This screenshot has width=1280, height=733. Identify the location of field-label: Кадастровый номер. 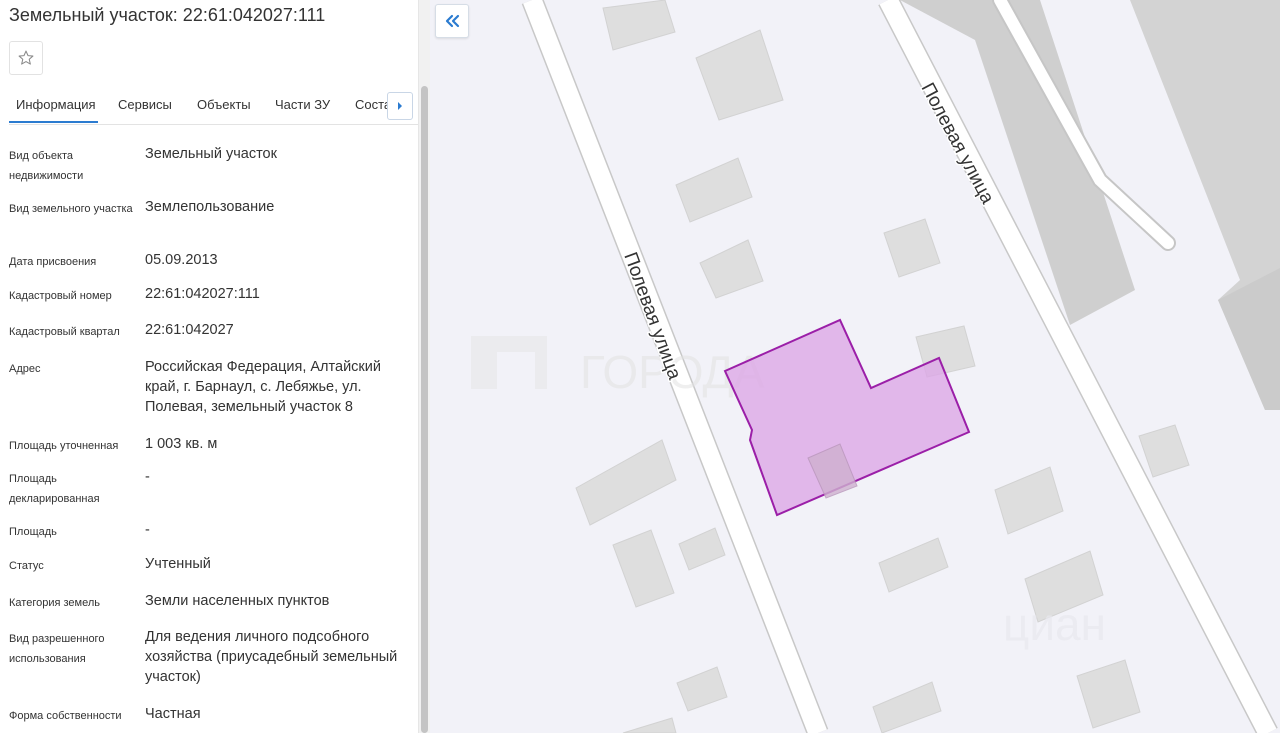
(60, 296).